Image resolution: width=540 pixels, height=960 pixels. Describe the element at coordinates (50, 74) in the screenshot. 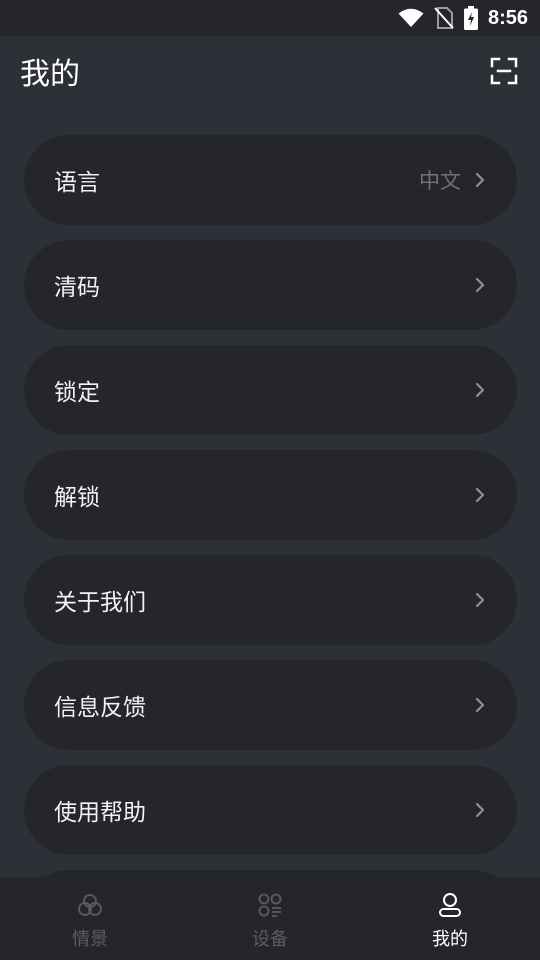

I see `page-title: 我的` at that location.